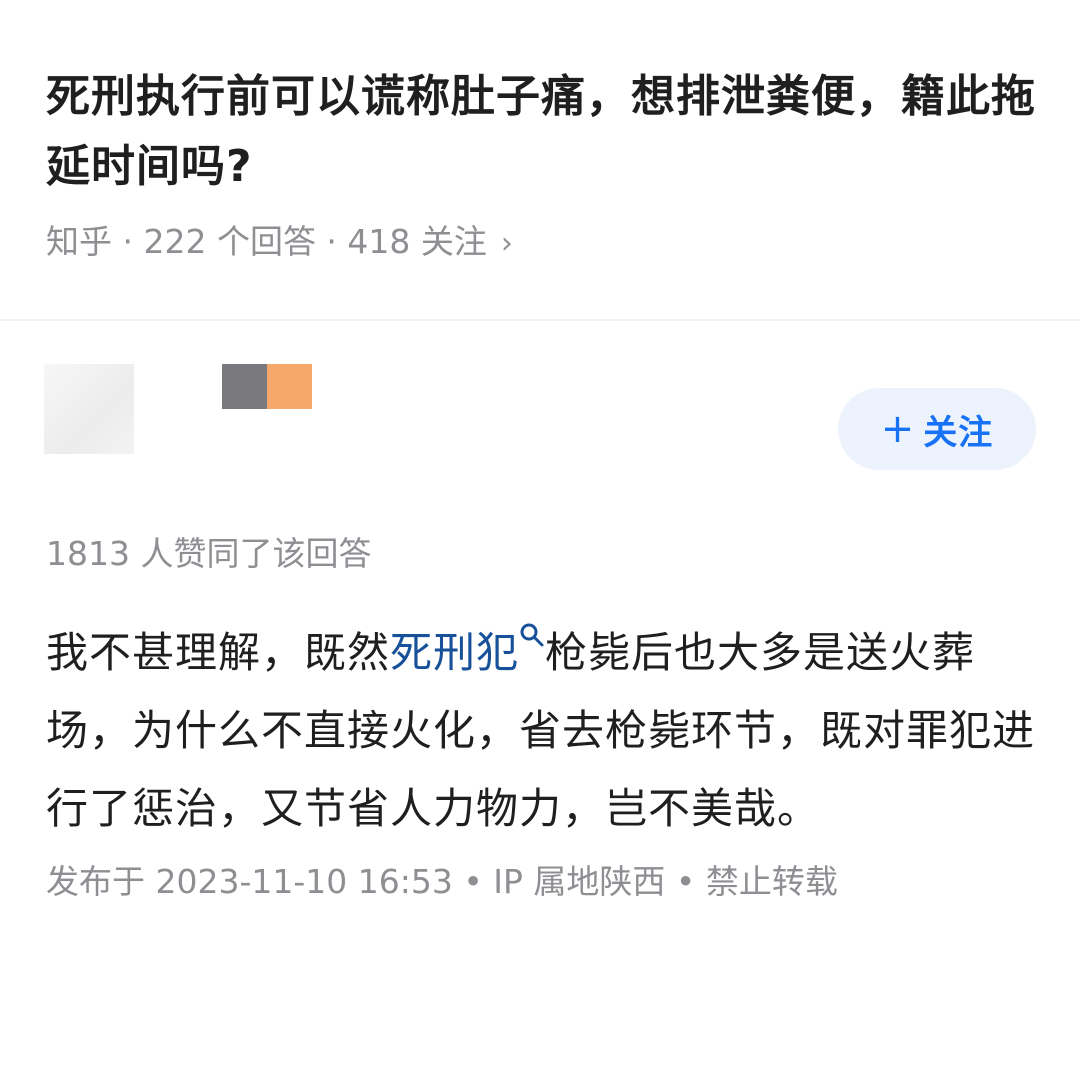 The height and width of the screenshot is (1068, 1080). What do you see at coordinates (209, 553) in the screenshot?
I see `vote-count: 1813 人赞同了该回答` at bounding box center [209, 553].